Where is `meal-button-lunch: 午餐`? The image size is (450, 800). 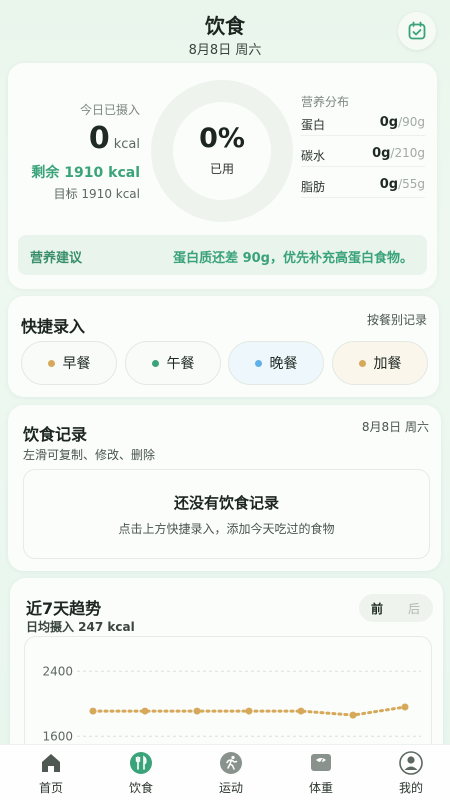 meal-button-lunch: 午餐 is located at coordinates (173, 363).